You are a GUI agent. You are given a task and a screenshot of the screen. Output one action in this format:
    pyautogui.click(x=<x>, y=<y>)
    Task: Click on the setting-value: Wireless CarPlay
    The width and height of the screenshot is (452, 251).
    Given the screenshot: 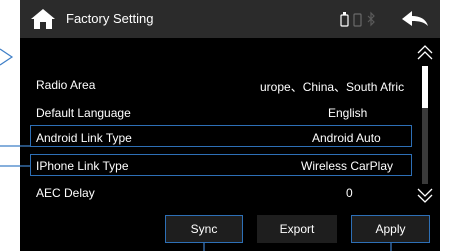 What is the action you would take?
    pyautogui.click(x=347, y=166)
    